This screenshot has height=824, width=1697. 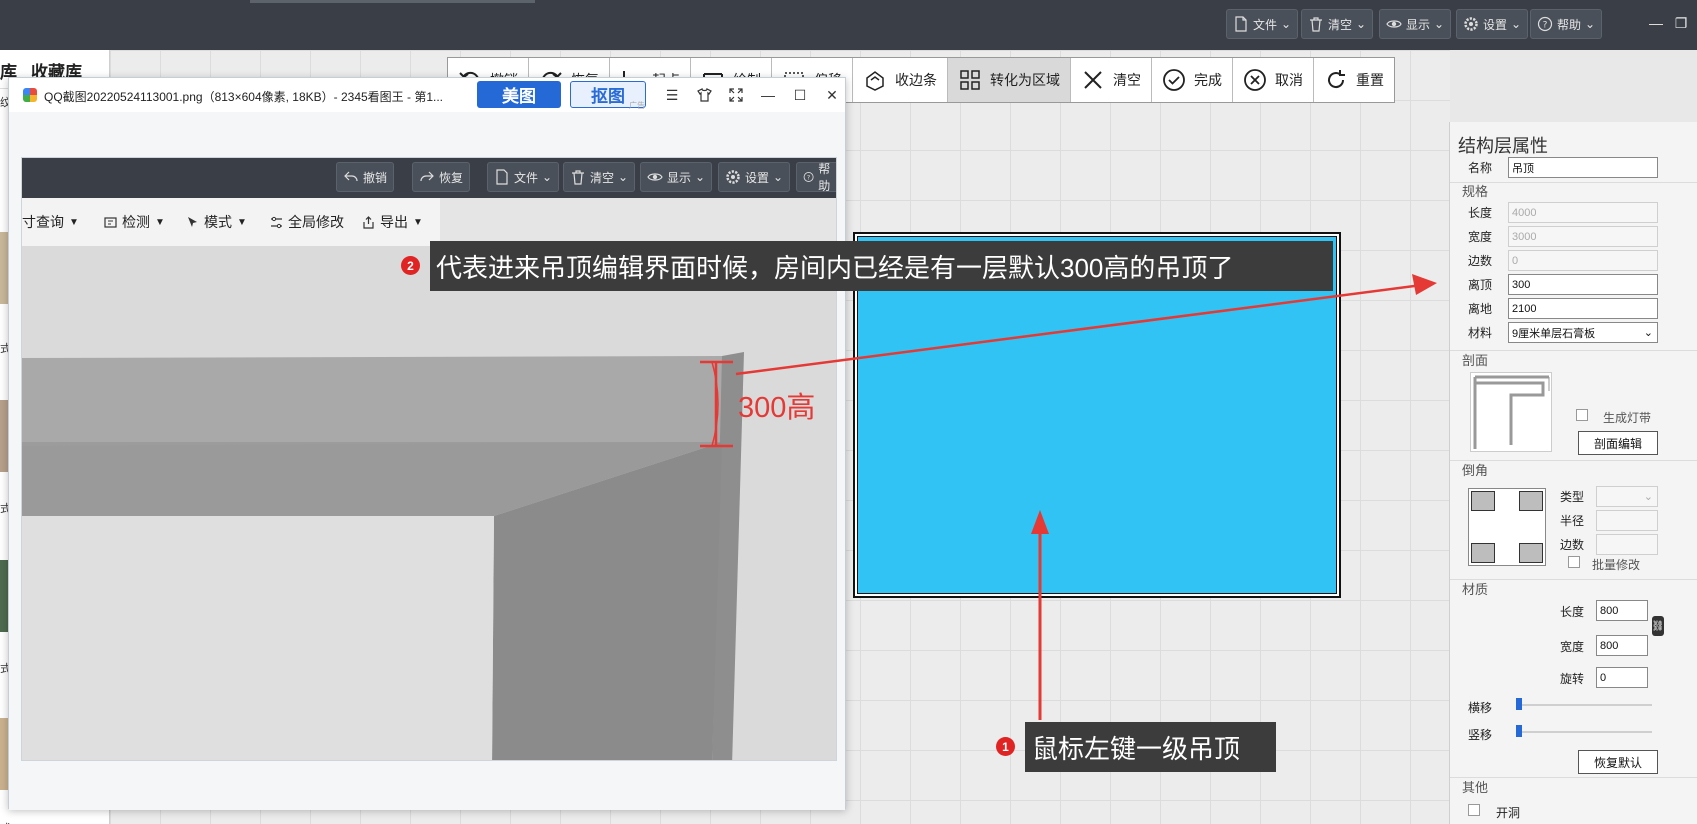 What do you see at coordinates (1584, 705) in the screenshot?
I see `horizontal-shift-track` at bounding box center [1584, 705].